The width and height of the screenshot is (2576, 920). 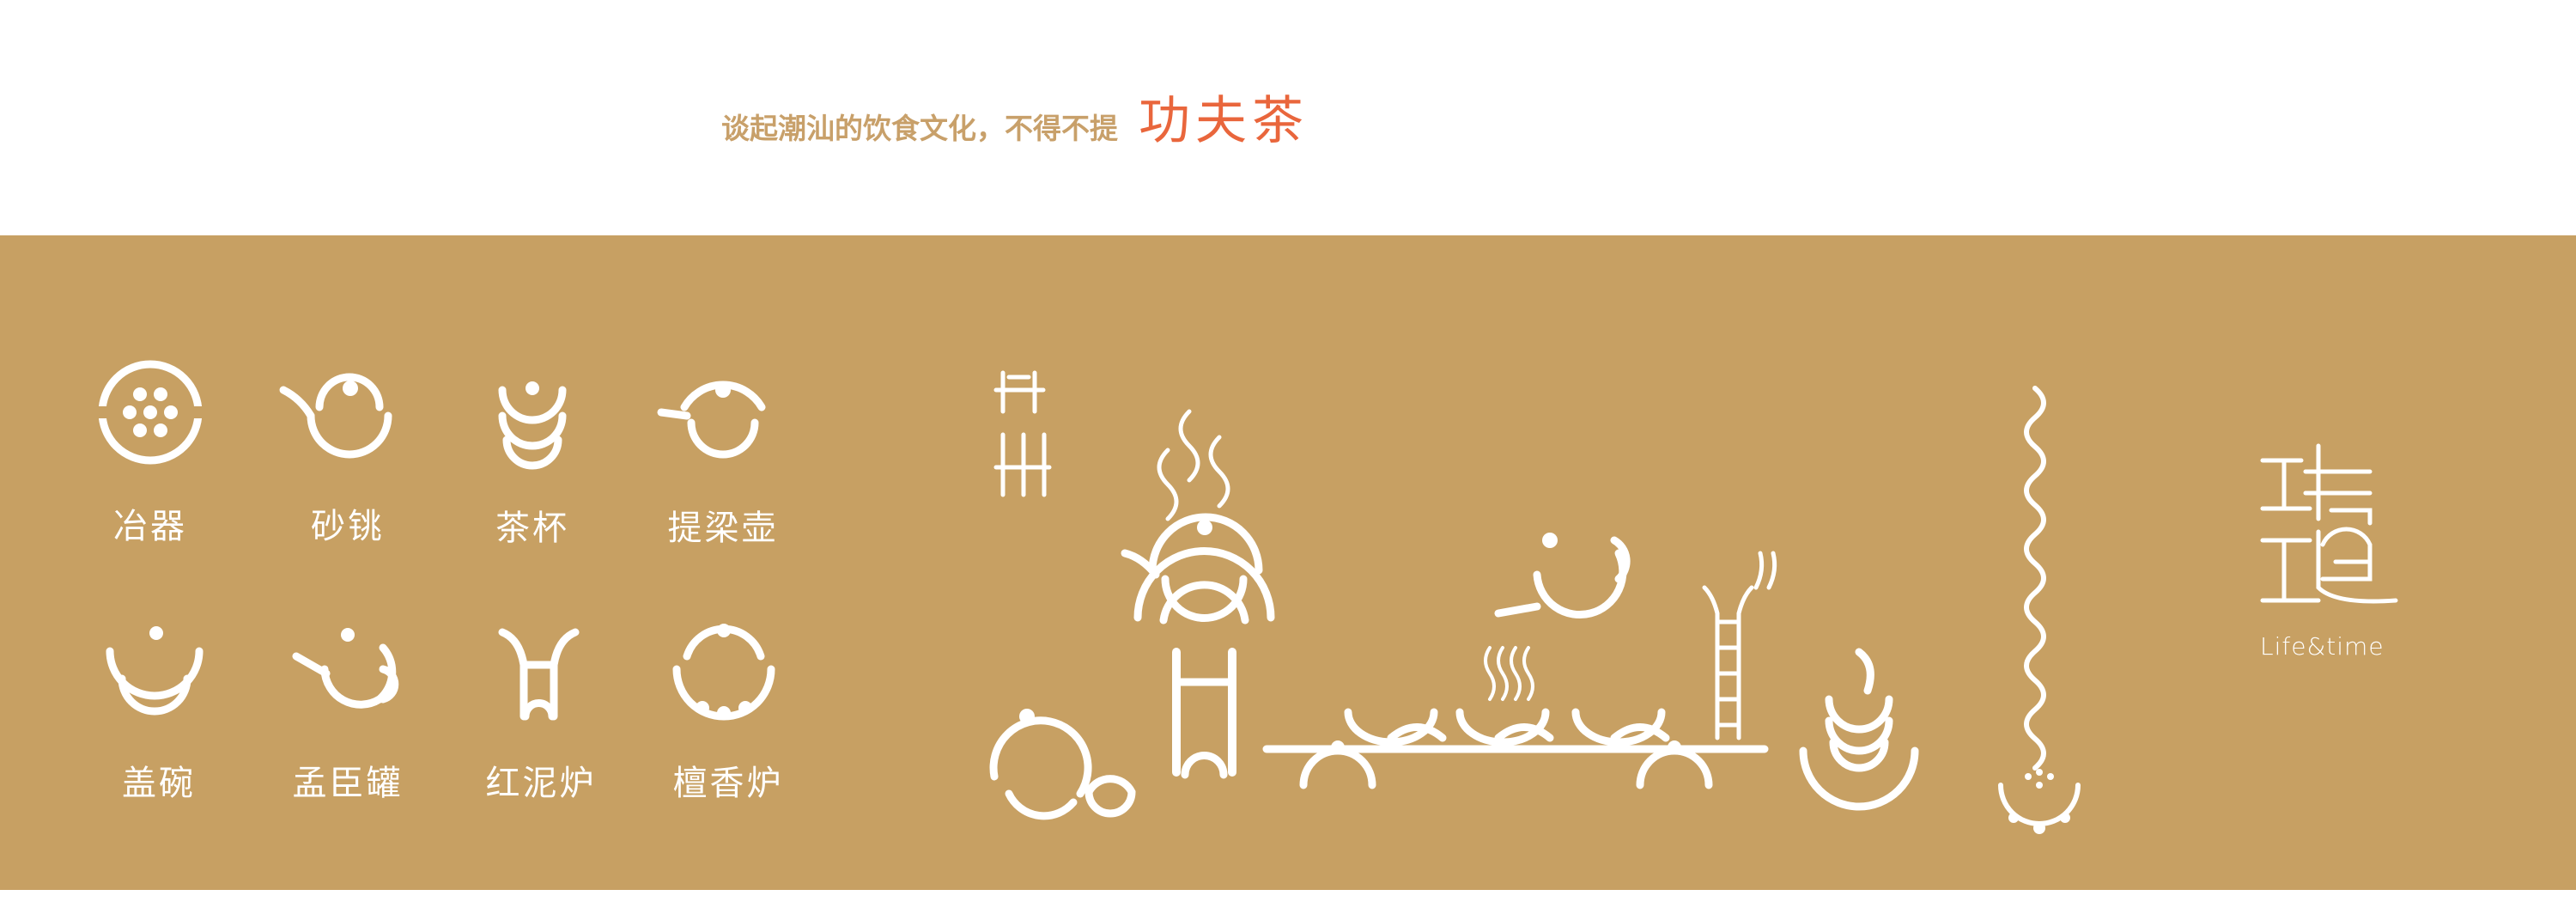 What do you see at coordinates (1562, 576) in the screenshot?
I see `hanging-teapot` at bounding box center [1562, 576].